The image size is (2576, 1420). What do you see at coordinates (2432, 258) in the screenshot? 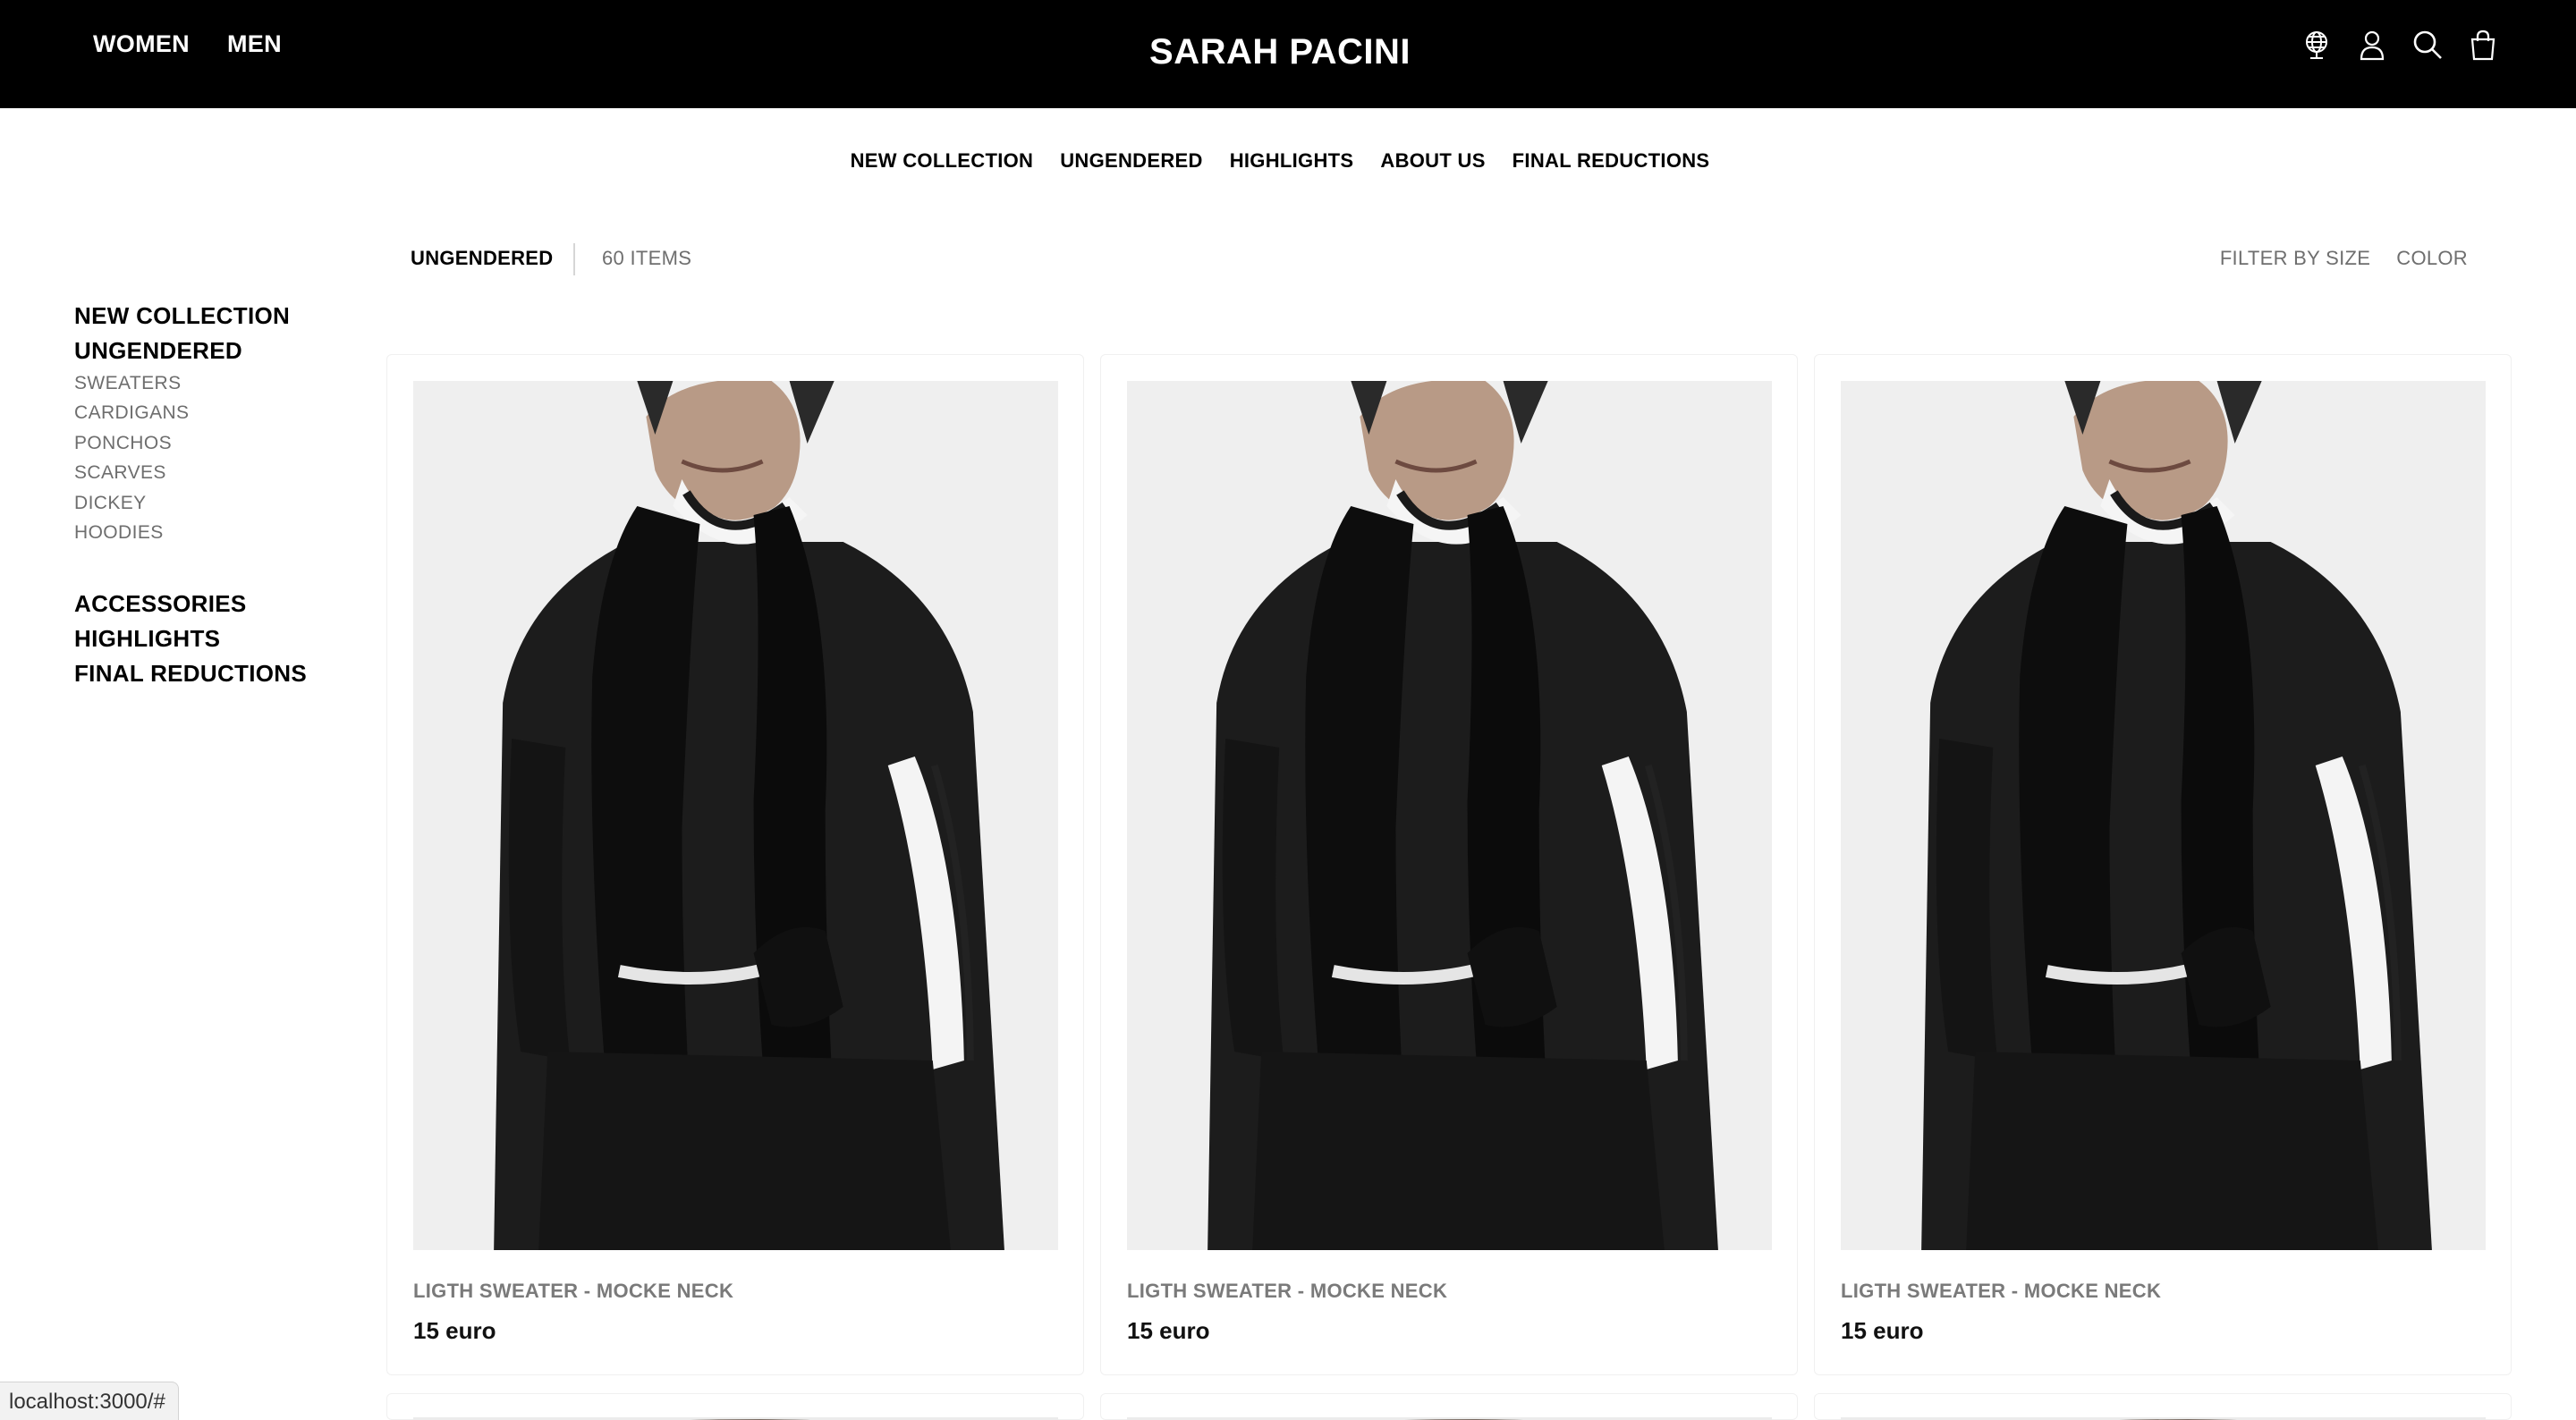
I see `filter-color-button: COLOR` at bounding box center [2432, 258].